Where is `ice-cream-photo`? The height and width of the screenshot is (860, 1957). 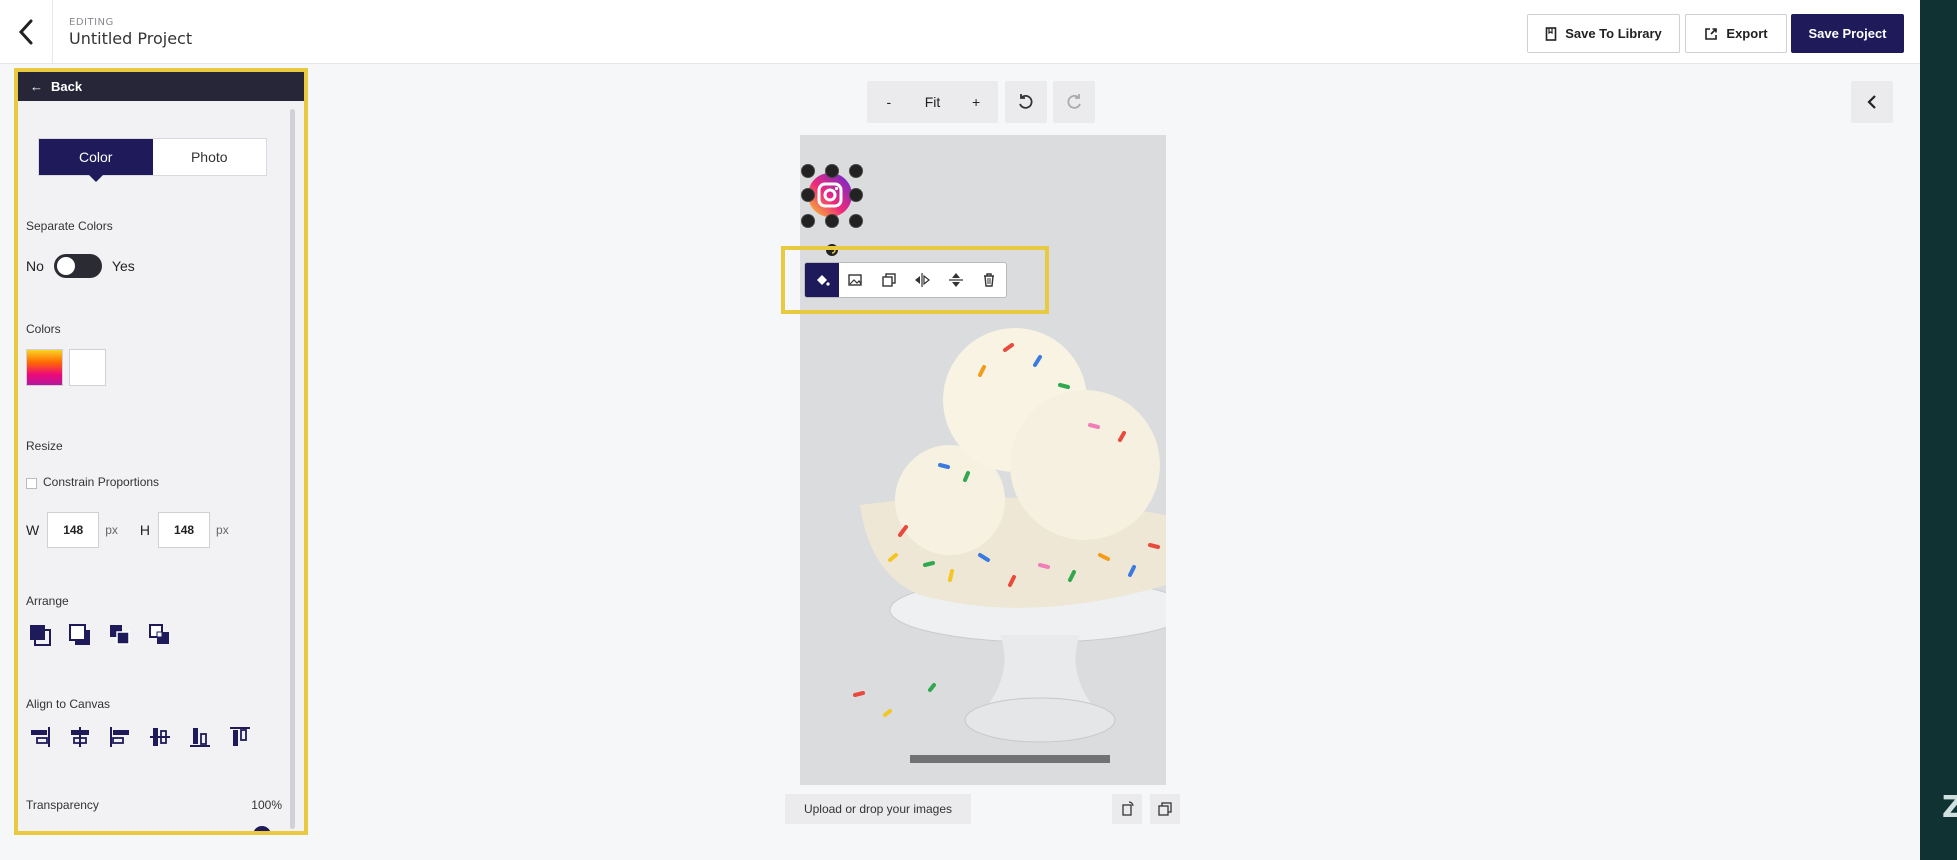
ice-cream-photo is located at coordinates (983, 460).